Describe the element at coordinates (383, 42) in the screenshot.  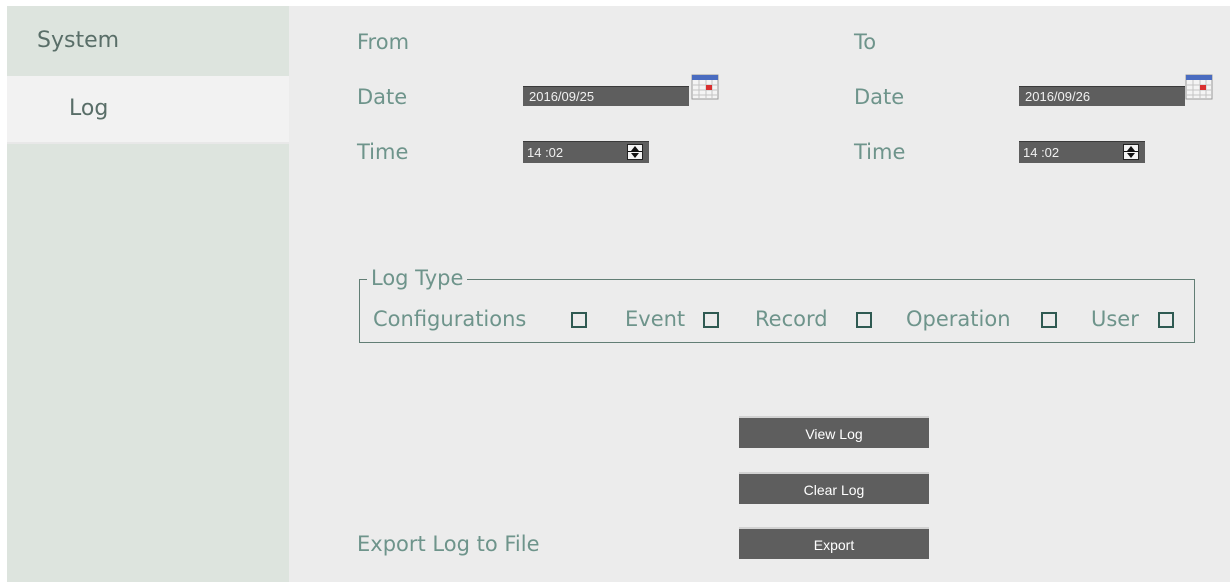
I see `from-heading: From` at that location.